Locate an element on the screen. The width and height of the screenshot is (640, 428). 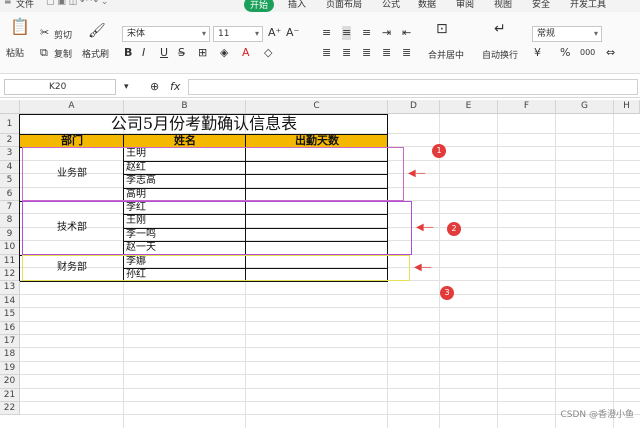
column-header-D: D is located at coordinates (414, 107).